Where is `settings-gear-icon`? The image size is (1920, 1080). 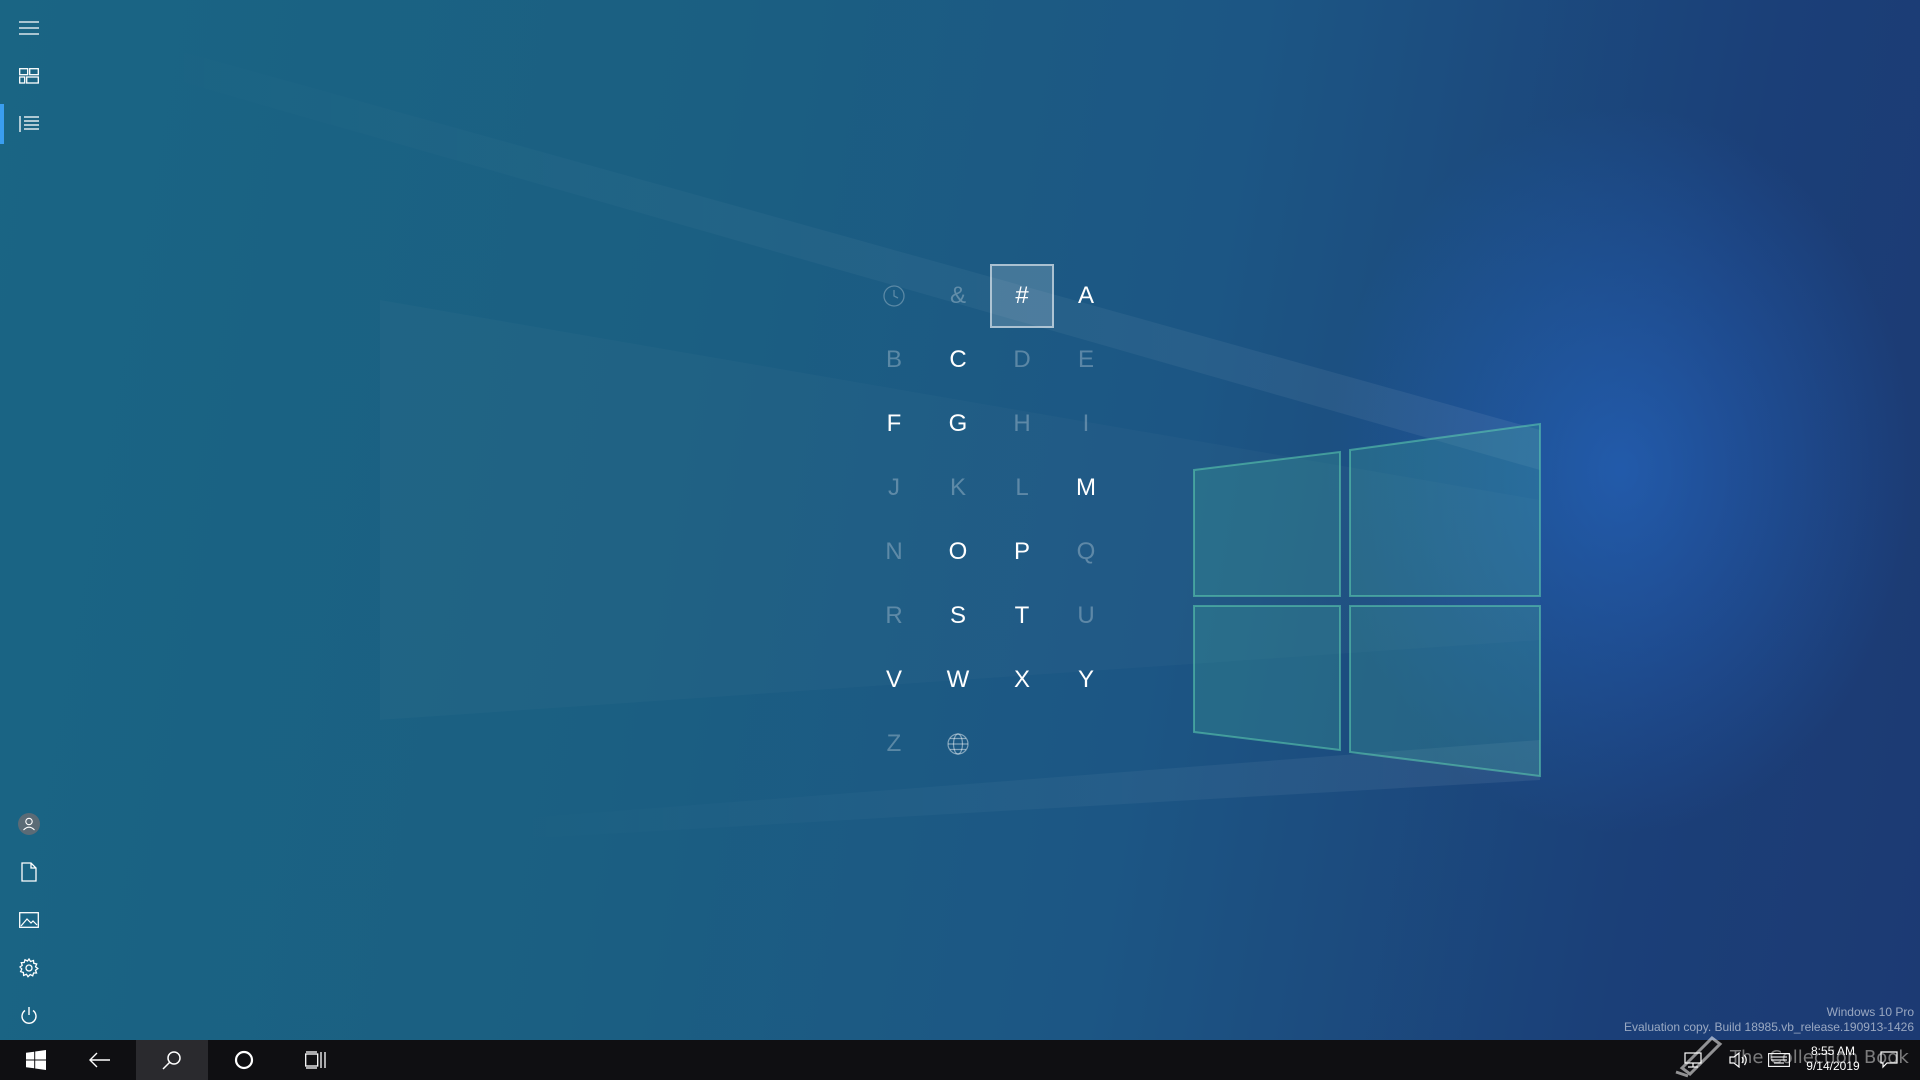 settings-gear-icon is located at coordinates (29, 968).